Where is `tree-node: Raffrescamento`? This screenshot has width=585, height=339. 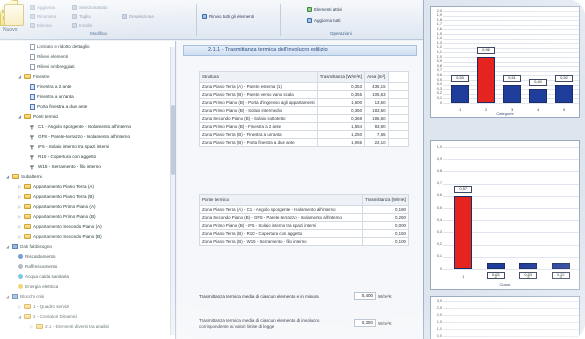
tree-node: Raffrescamento is located at coordinates (37, 266).